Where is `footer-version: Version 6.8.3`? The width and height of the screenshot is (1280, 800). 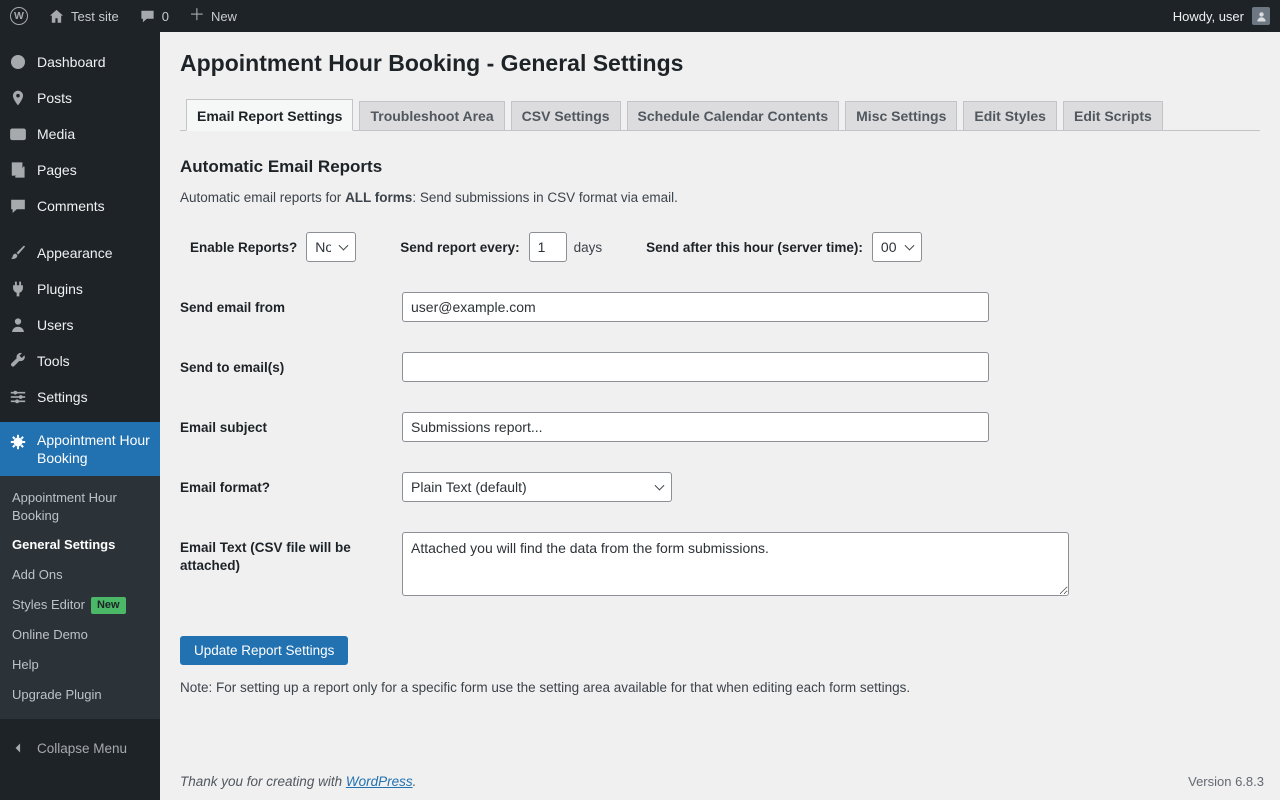 footer-version: Version 6.8.3 is located at coordinates (1226, 781).